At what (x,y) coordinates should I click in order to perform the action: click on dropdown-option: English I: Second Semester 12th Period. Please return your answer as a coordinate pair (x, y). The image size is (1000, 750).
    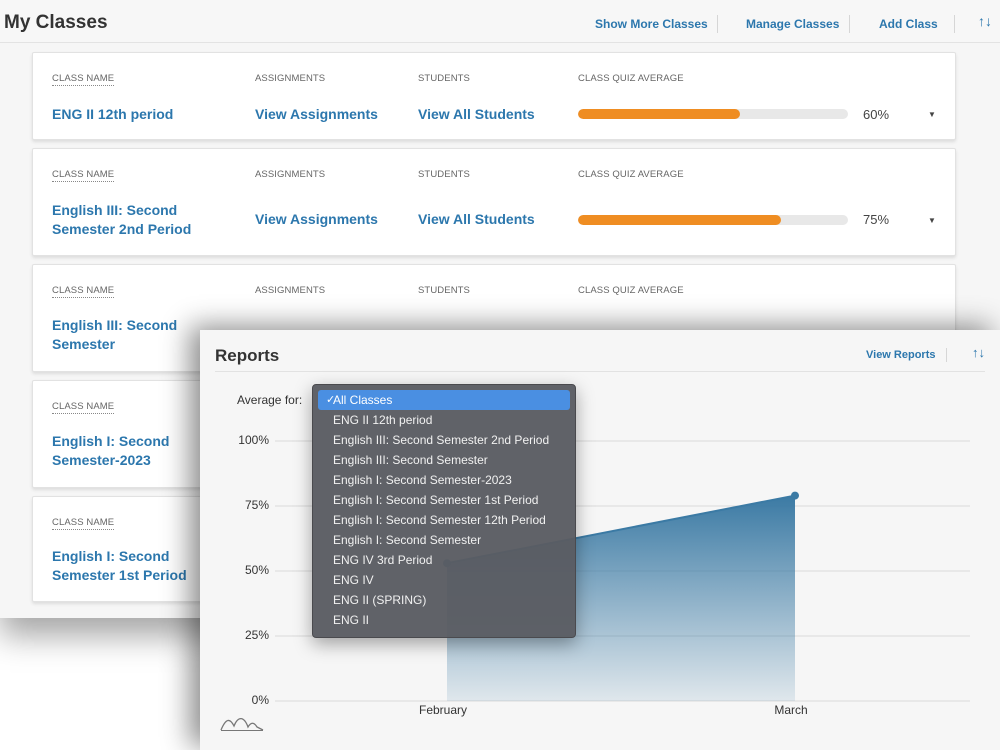
    Looking at the image, I should click on (439, 520).